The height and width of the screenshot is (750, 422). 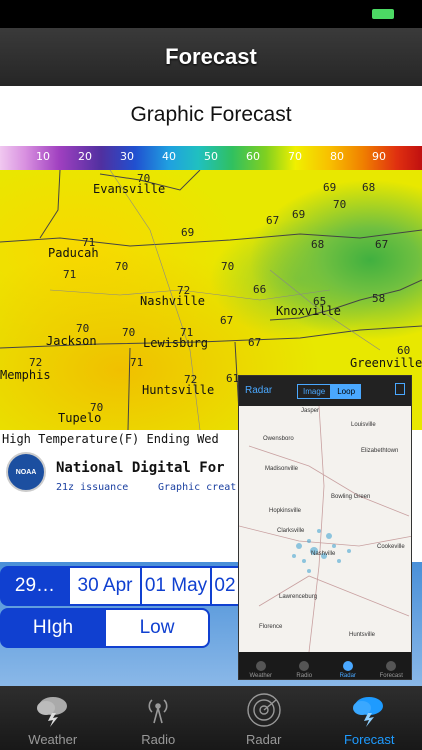 What do you see at coordinates (211, 14) in the screenshot?
I see `status-bar` at bounding box center [211, 14].